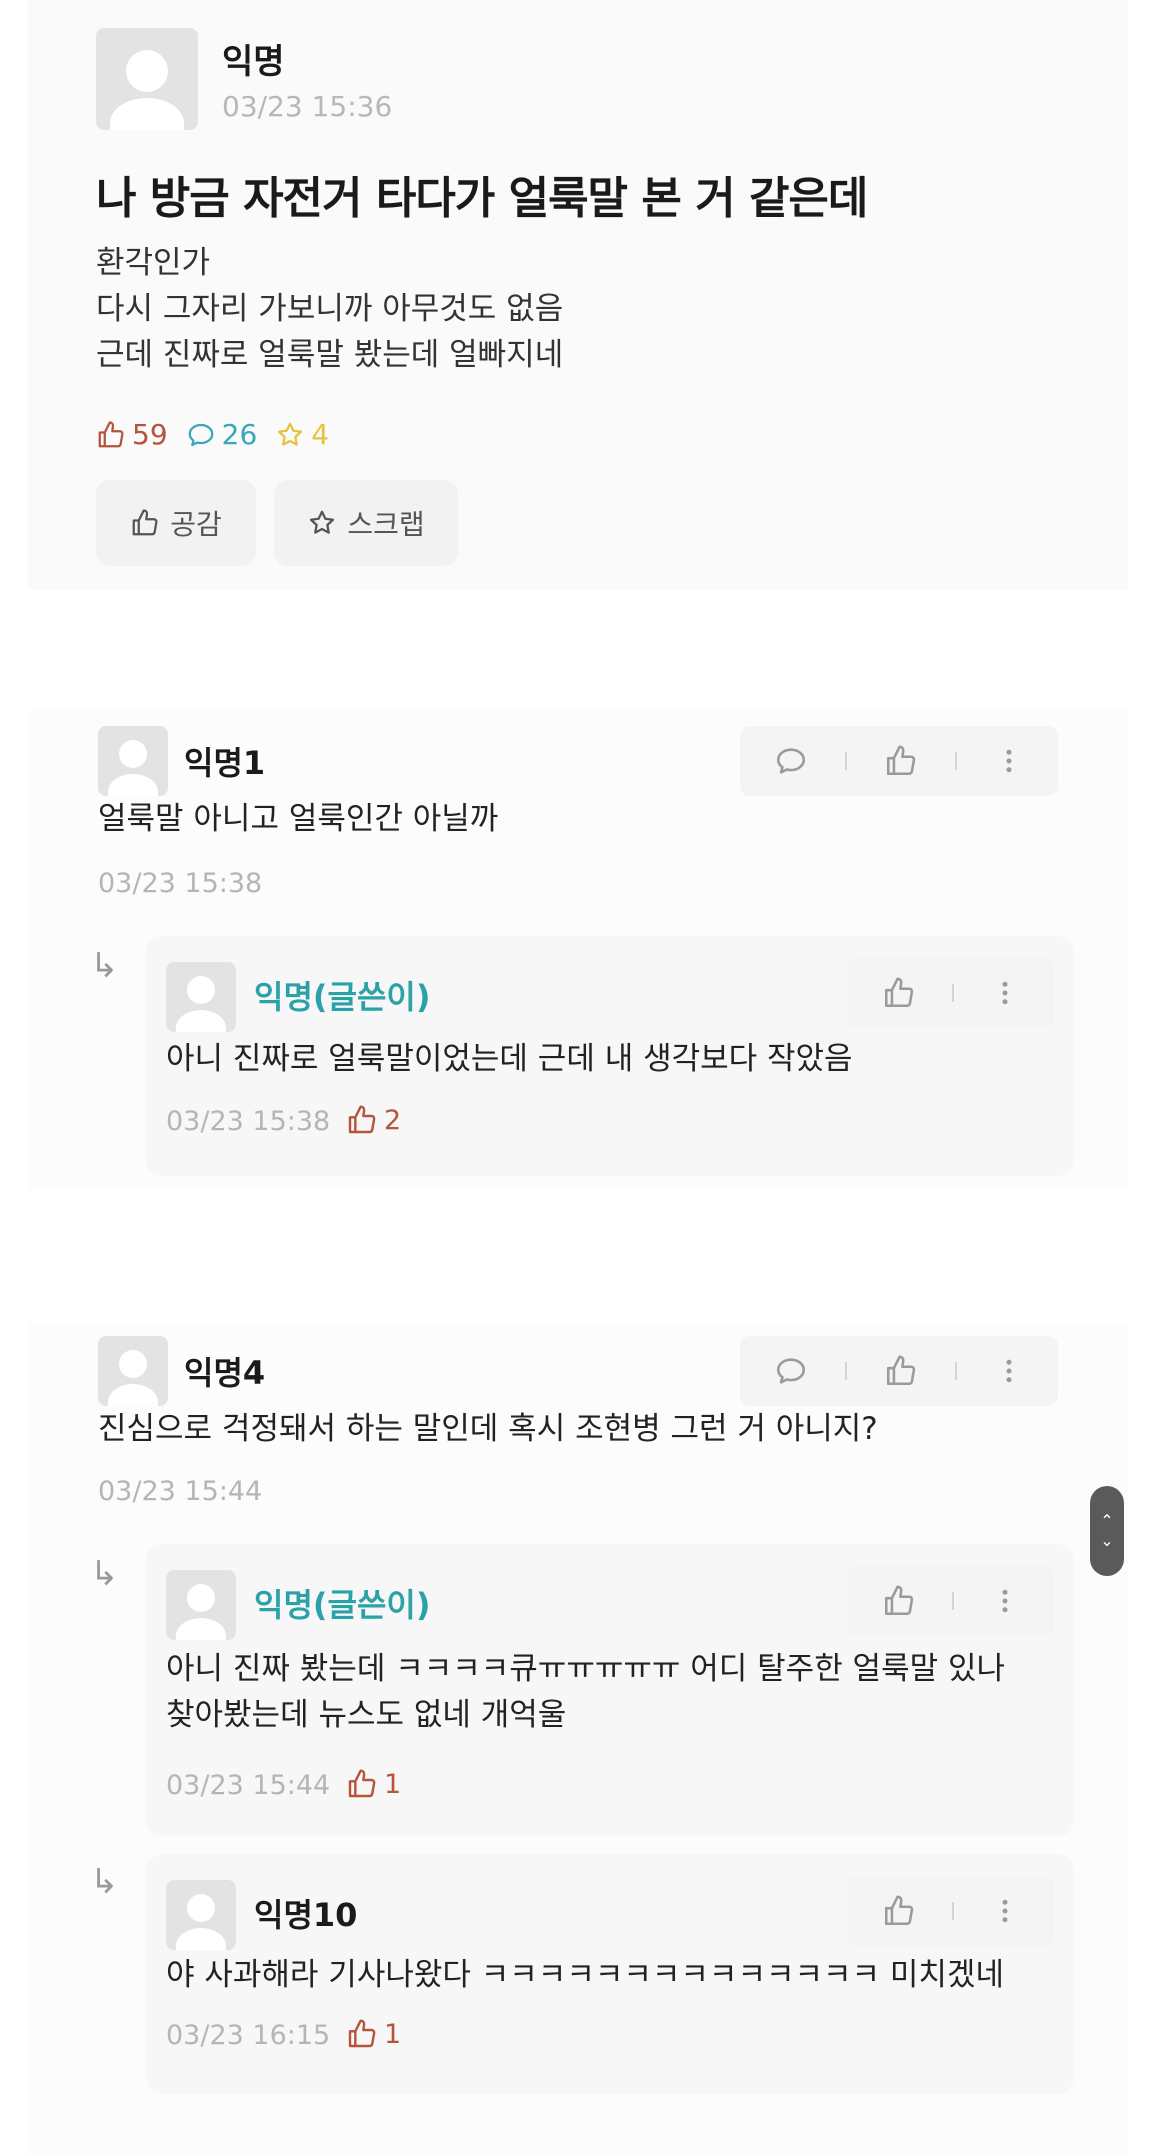 The image size is (1170, 2155). What do you see at coordinates (393, 1120) in the screenshot?
I see `reply-like-value: 2` at bounding box center [393, 1120].